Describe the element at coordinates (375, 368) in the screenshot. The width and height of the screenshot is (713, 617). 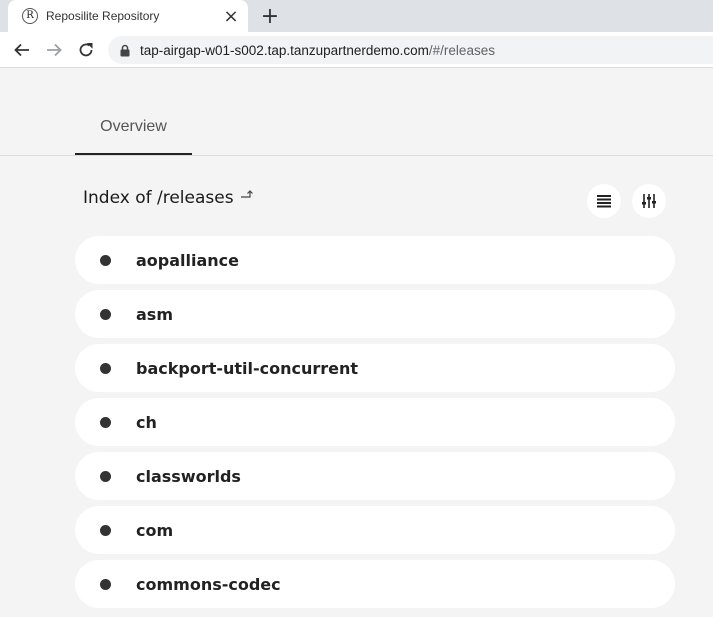
I see `list-item: backport-util-concurrent` at that location.